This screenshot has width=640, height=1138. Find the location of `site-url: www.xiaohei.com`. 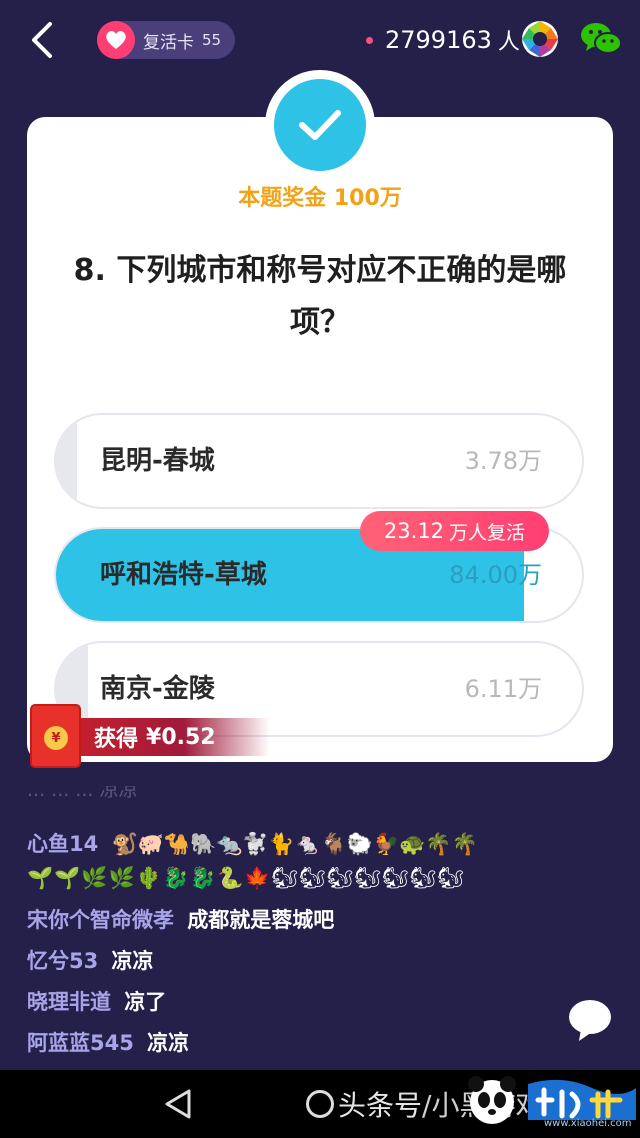

site-url: www.xiaohei.com is located at coordinates (588, 1123).